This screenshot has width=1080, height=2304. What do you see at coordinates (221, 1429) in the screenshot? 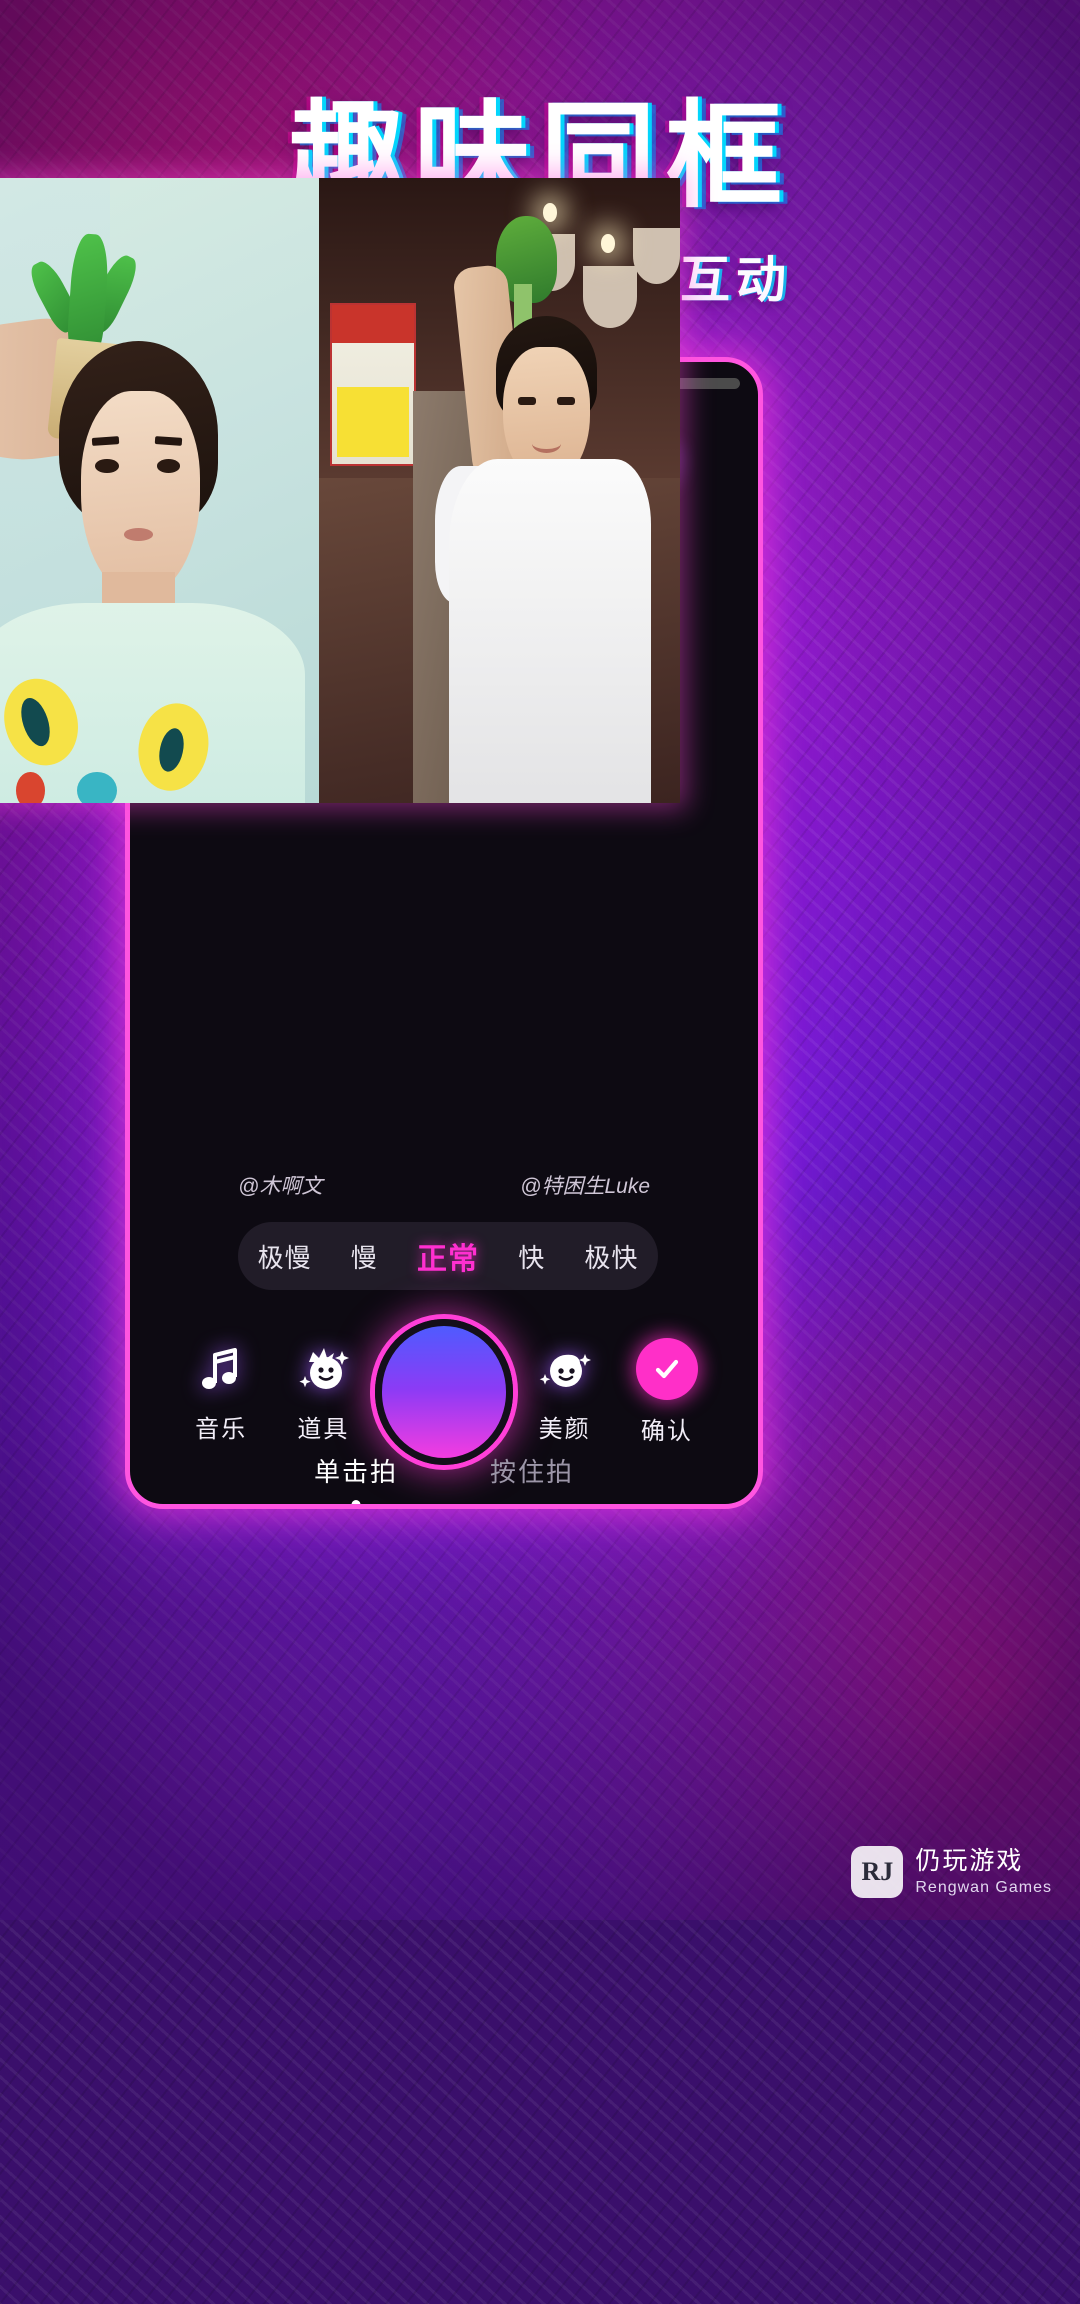
I see `music-label: 音乐` at bounding box center [221, 1429].